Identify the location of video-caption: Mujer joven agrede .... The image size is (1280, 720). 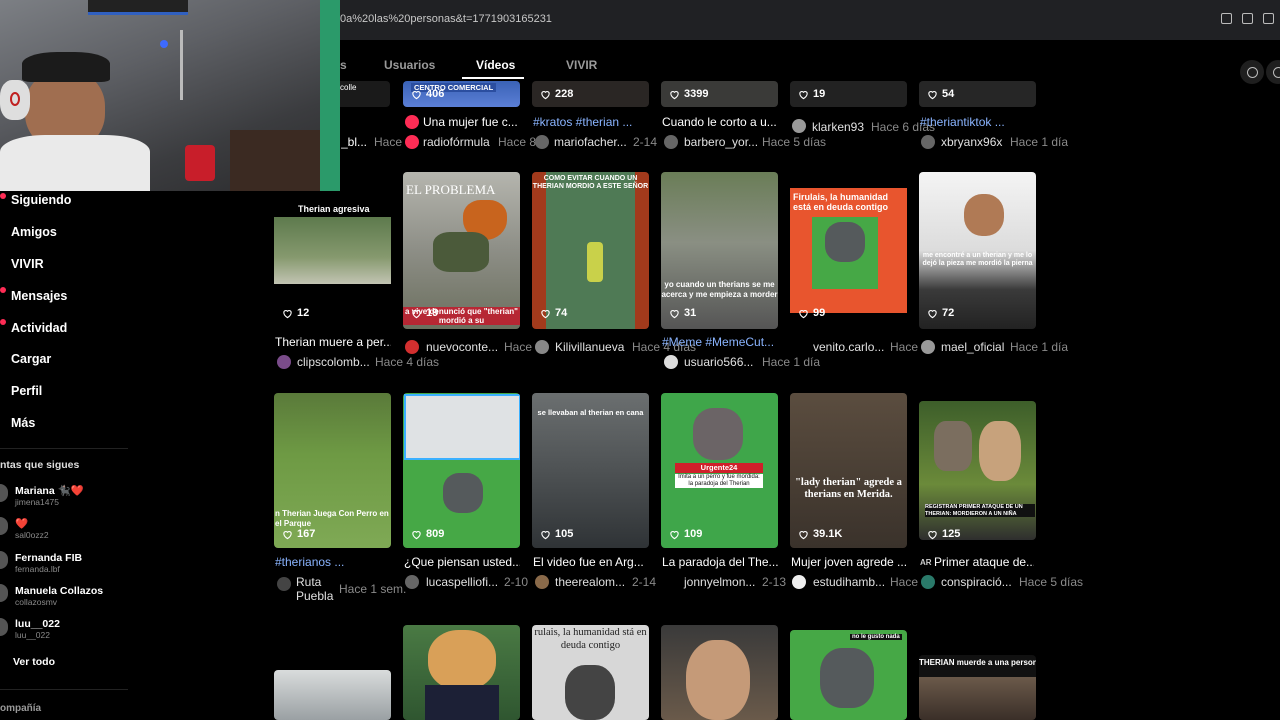
(849, 562).